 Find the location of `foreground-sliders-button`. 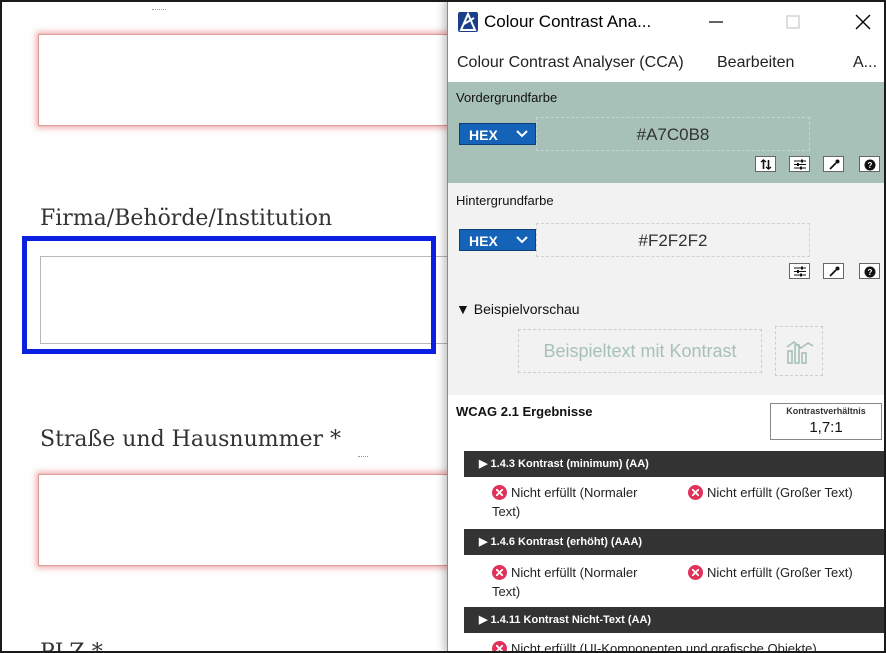

foreground-sliders-button is located at coordinates (799, 164).